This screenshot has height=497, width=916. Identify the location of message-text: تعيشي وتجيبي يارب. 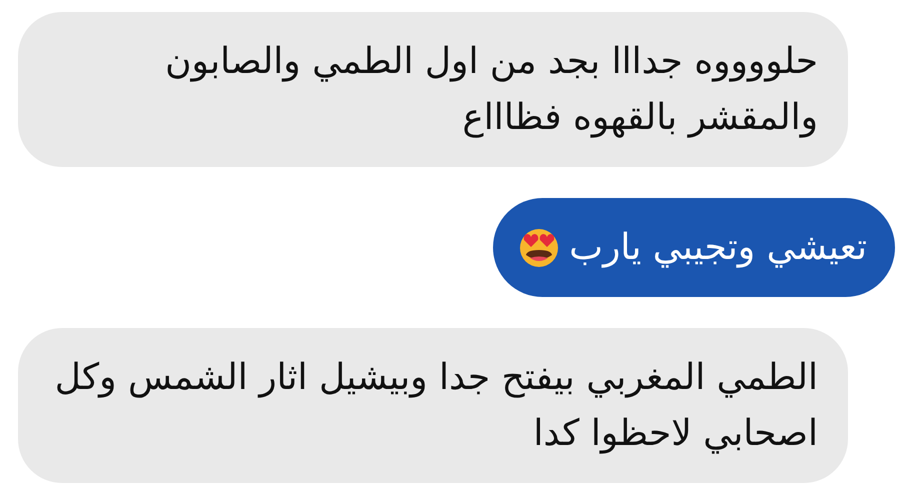
(718, 248).